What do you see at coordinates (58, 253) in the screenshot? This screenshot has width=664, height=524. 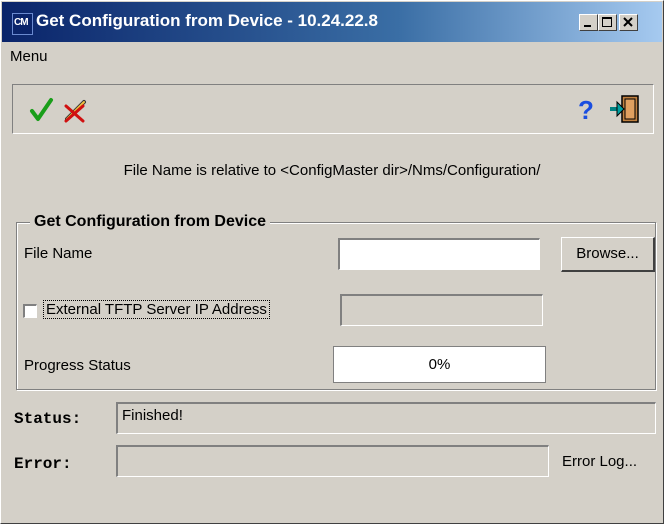 I see `file-name-label: File Name` at bounding box center [58, 253].